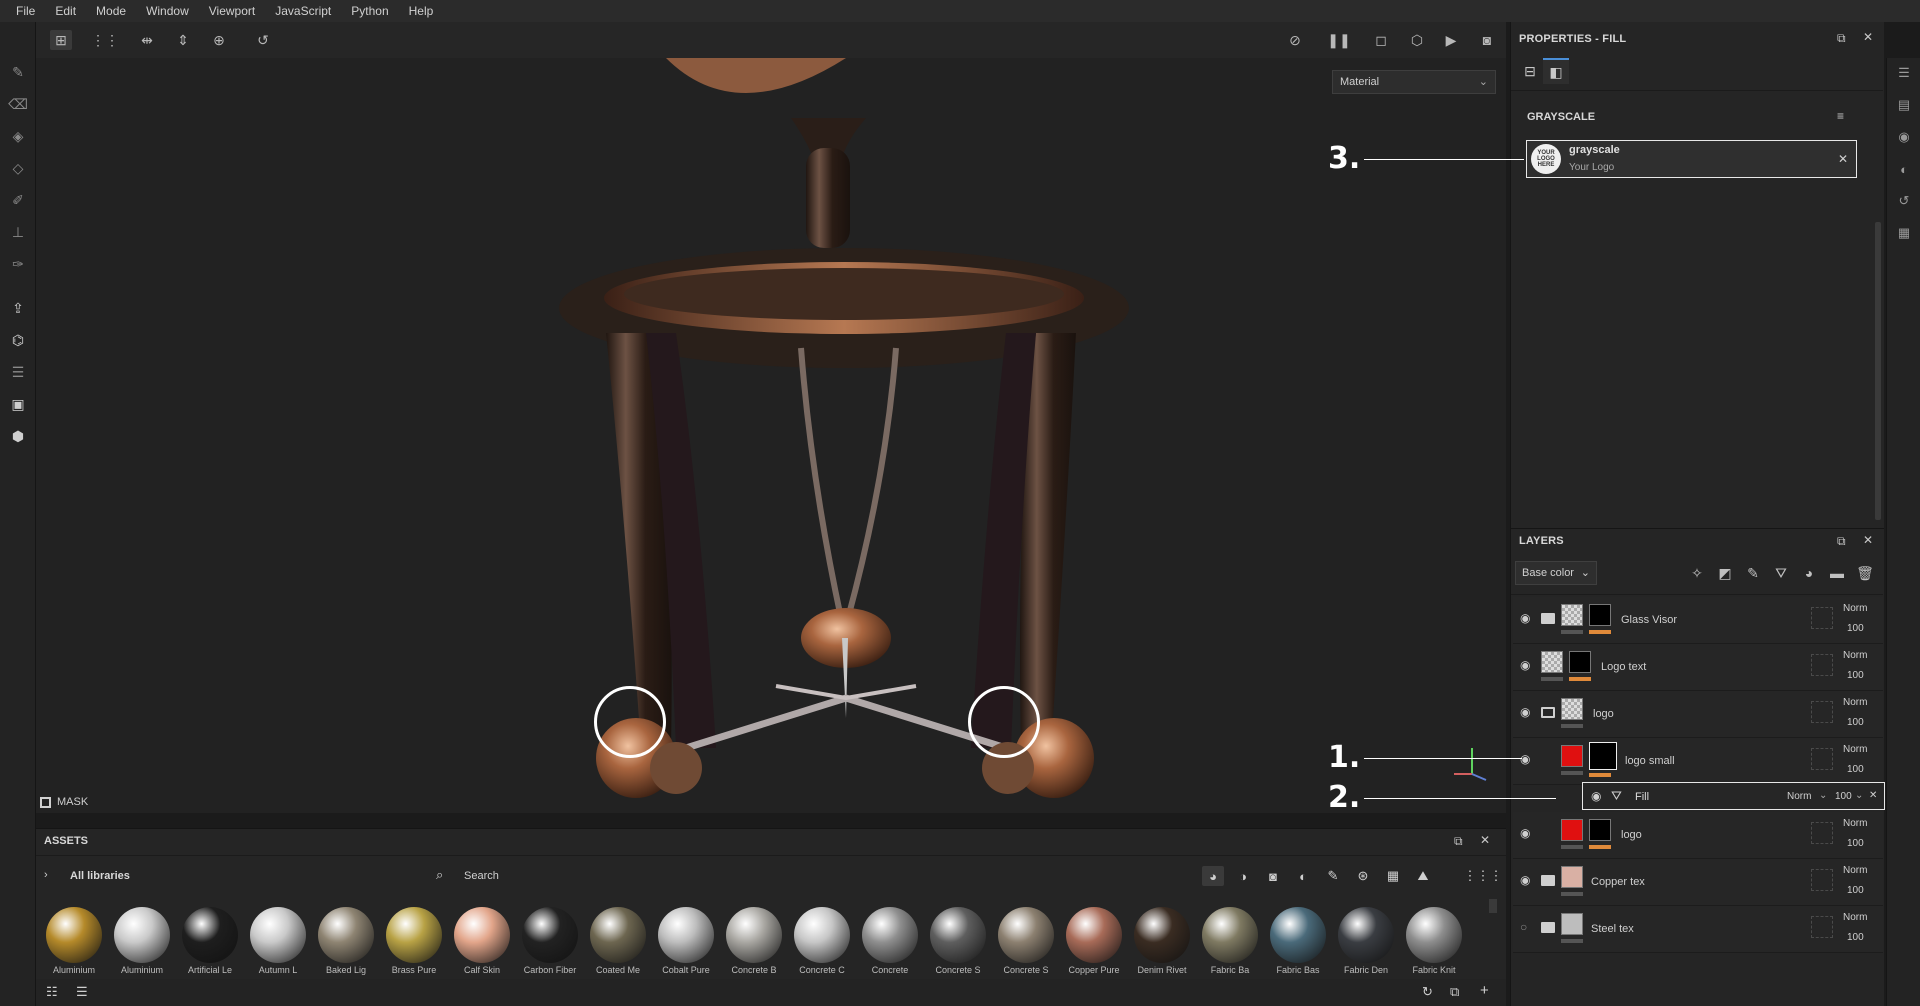 The width and height of the screenshot is (1920, 1006). I want to click on asset-item: Denim Rivet, so click(1162, 943).